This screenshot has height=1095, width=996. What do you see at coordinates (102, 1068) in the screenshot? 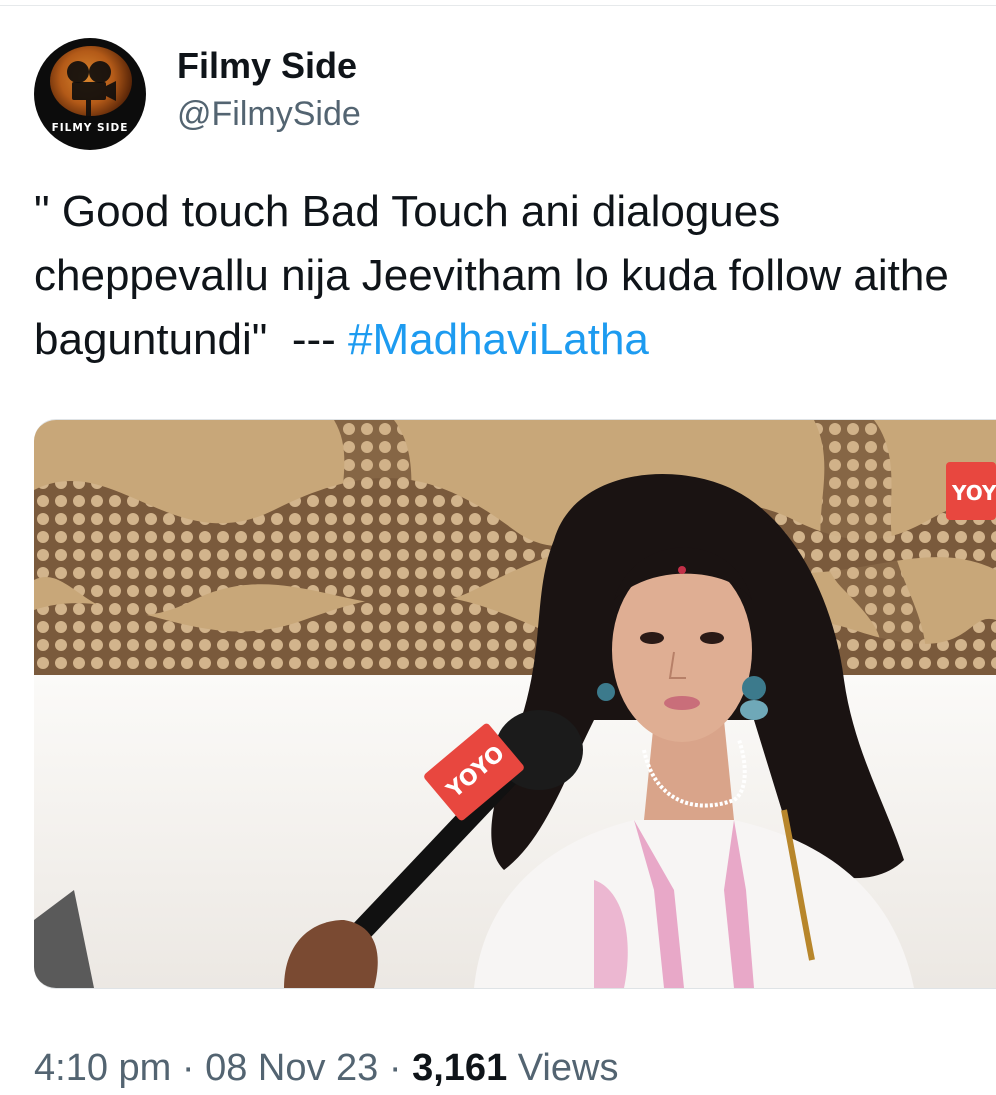
I see `tweet-time: 4:10 pm` at bounding box center [102, 1068].